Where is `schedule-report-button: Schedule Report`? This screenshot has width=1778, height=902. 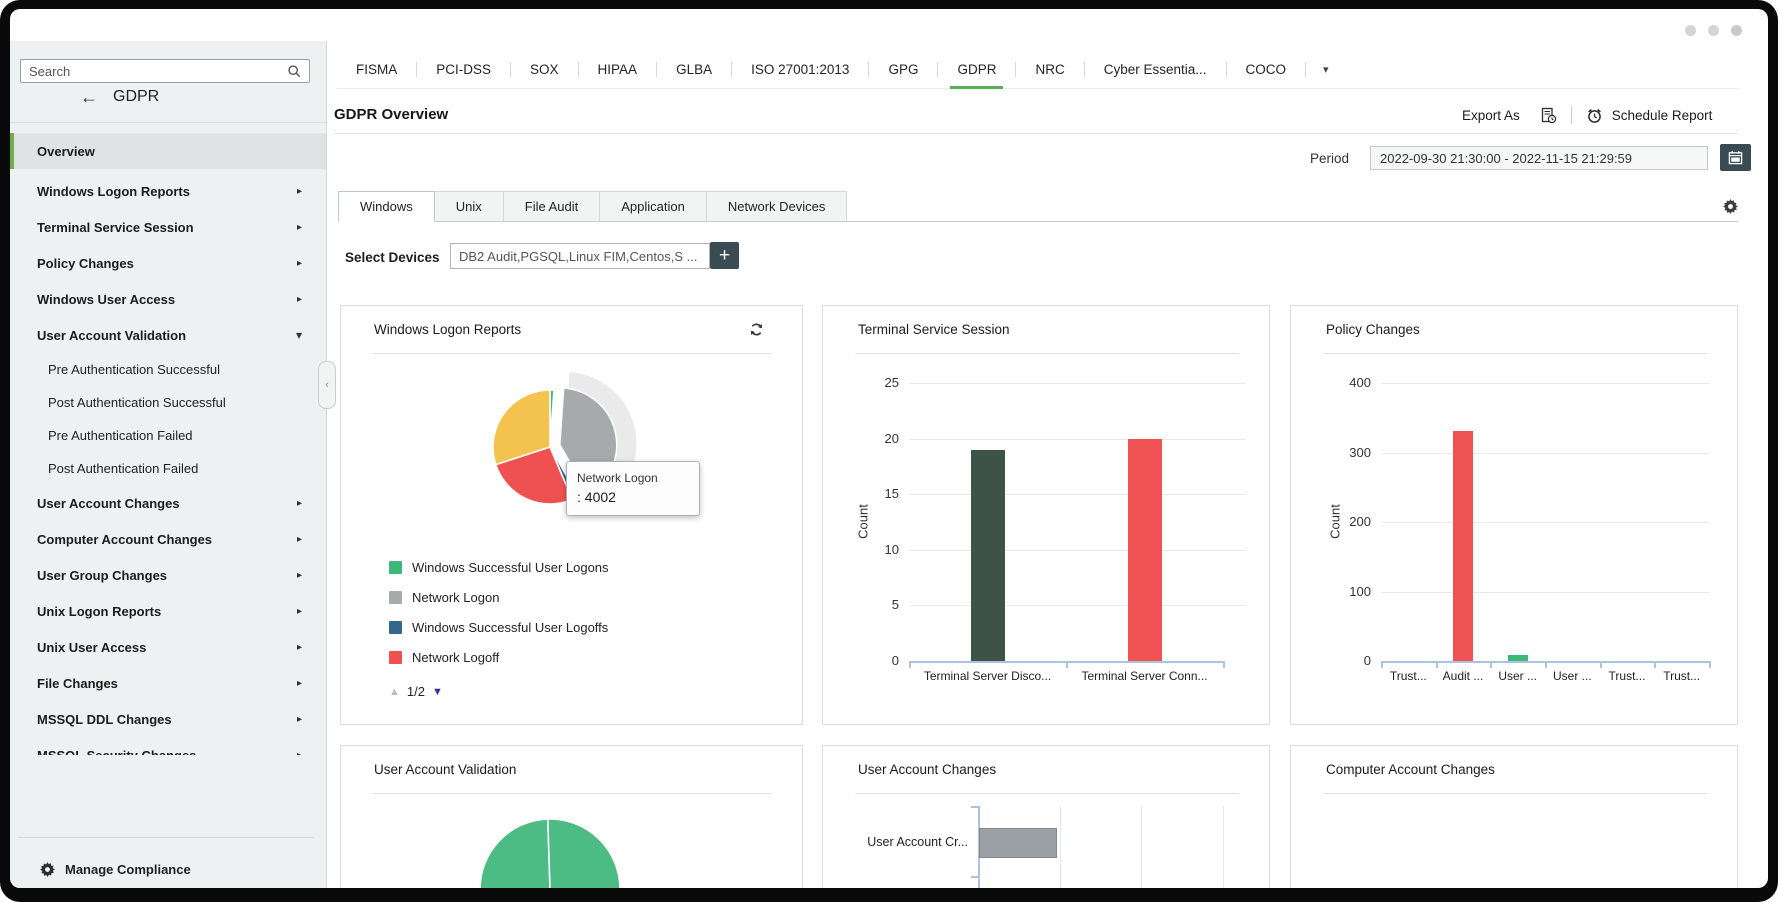
schedule-report-button: Schedule Report is located at coordinates (1662, 115).